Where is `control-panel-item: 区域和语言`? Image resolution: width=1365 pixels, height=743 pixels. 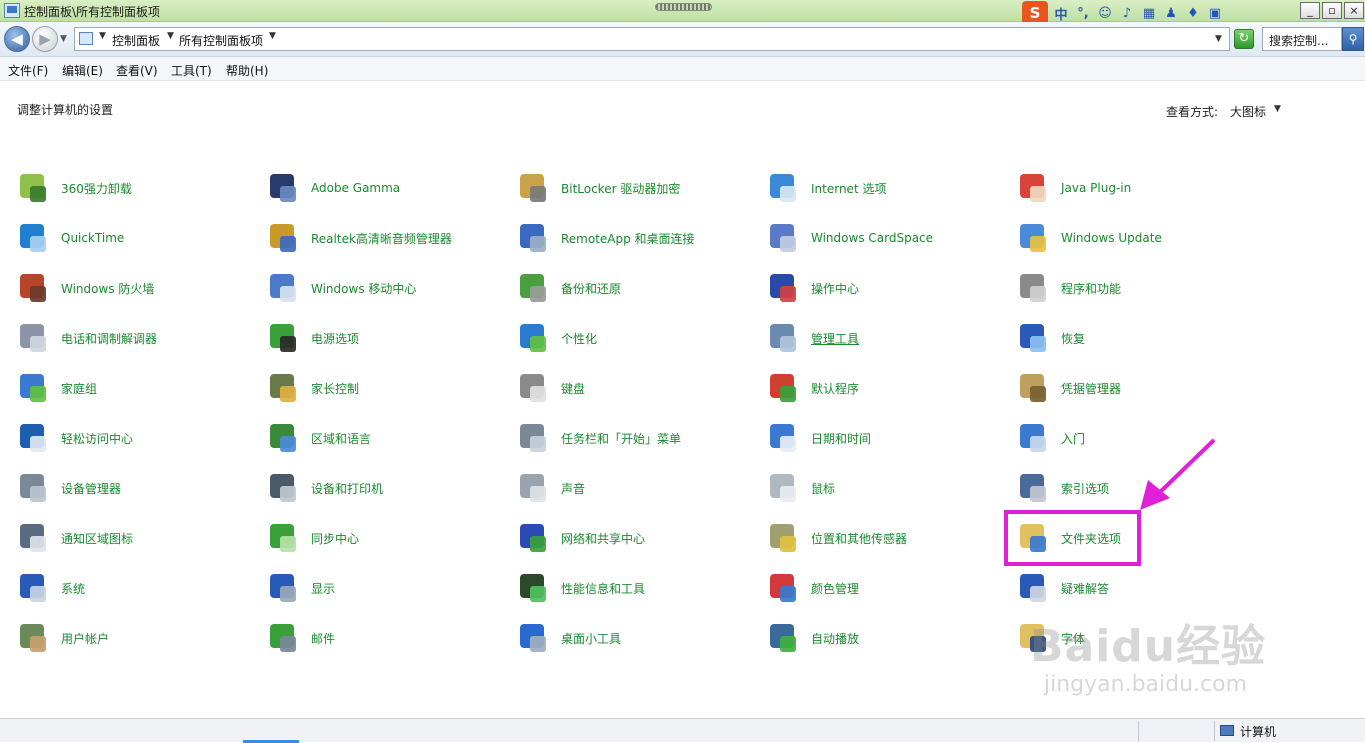
control-panel-item: 区域和语言 is located at coordinates (319, 438).